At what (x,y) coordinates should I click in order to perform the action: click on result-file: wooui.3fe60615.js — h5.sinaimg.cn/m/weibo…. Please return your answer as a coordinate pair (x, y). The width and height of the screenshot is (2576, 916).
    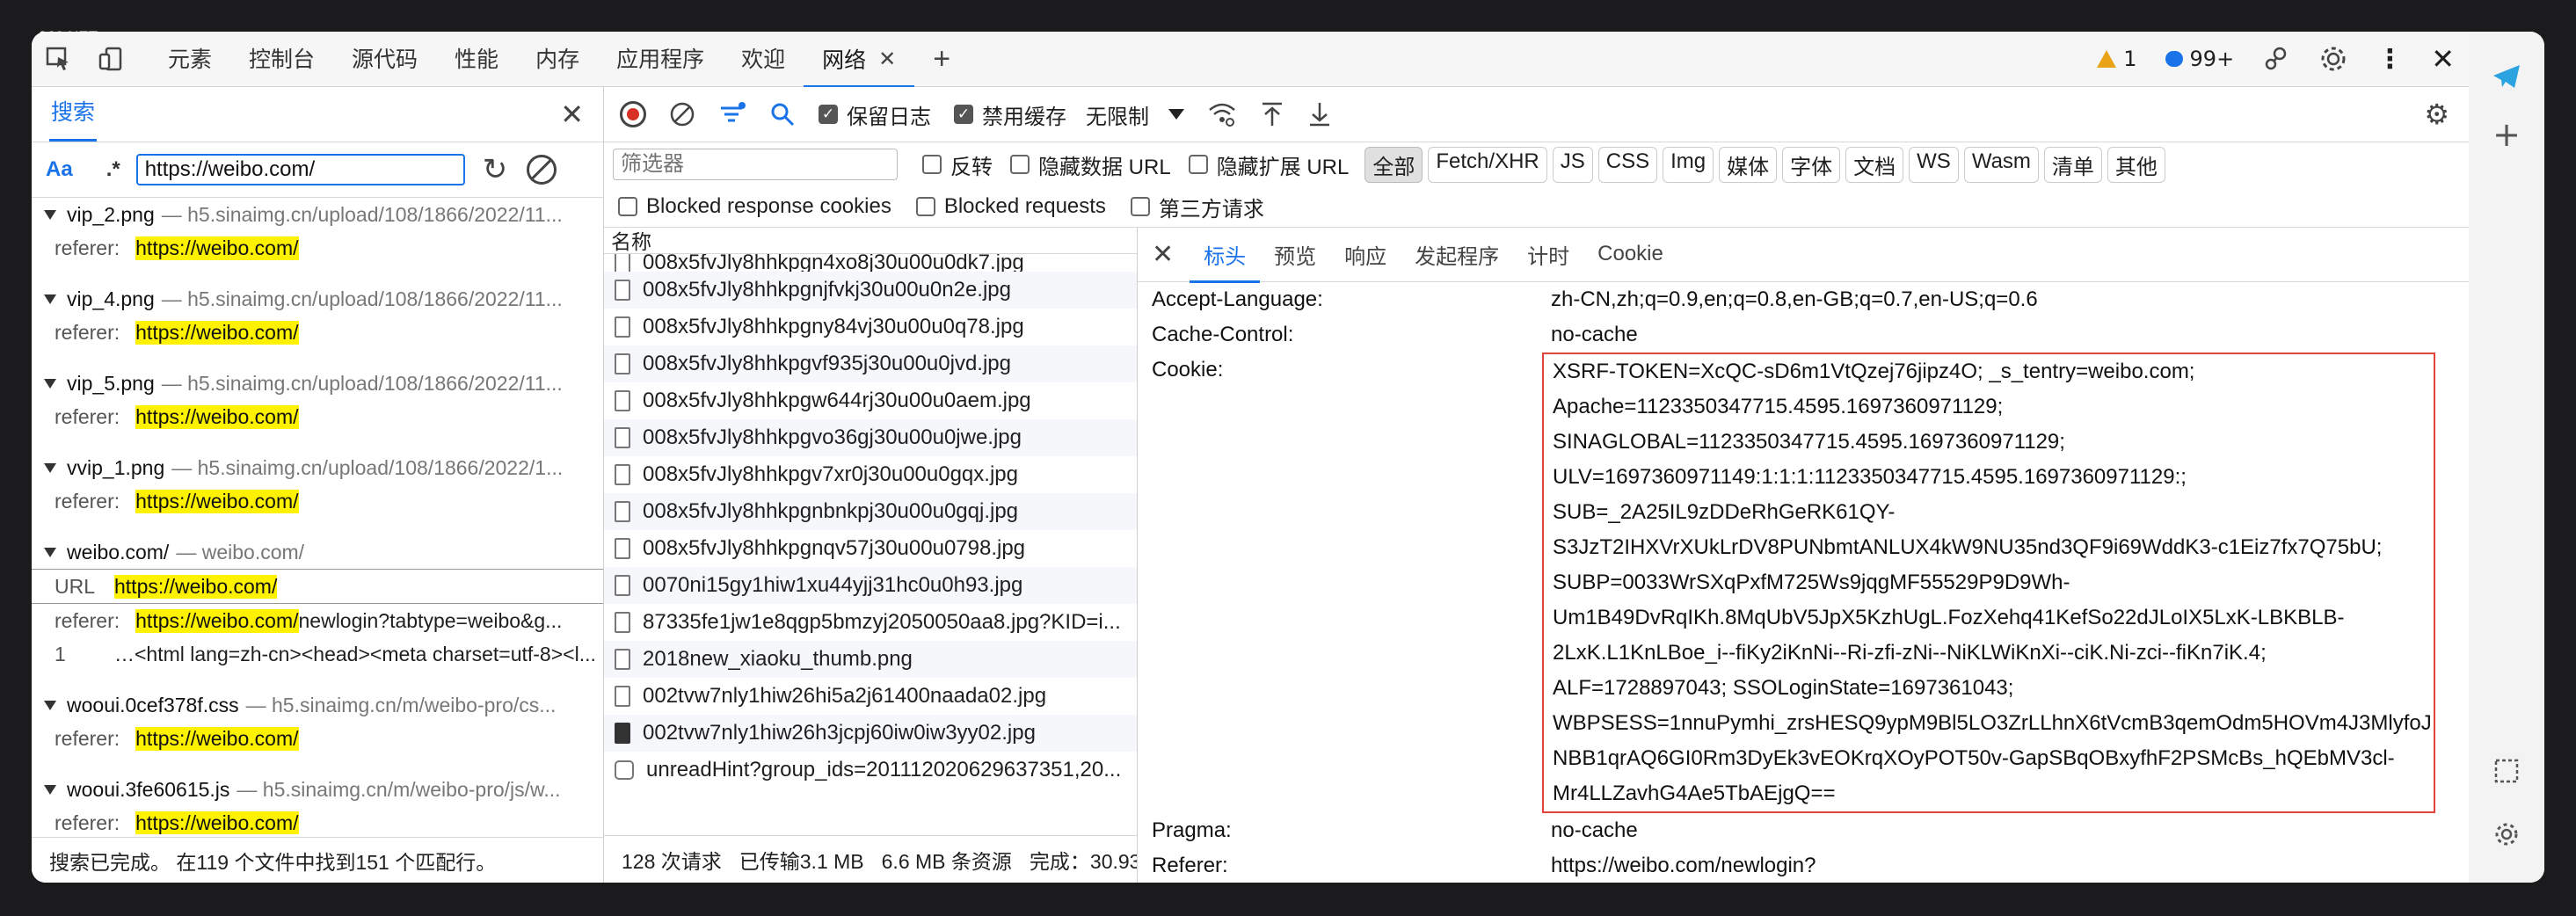
    Looking at the image, I should click on (317, 789).